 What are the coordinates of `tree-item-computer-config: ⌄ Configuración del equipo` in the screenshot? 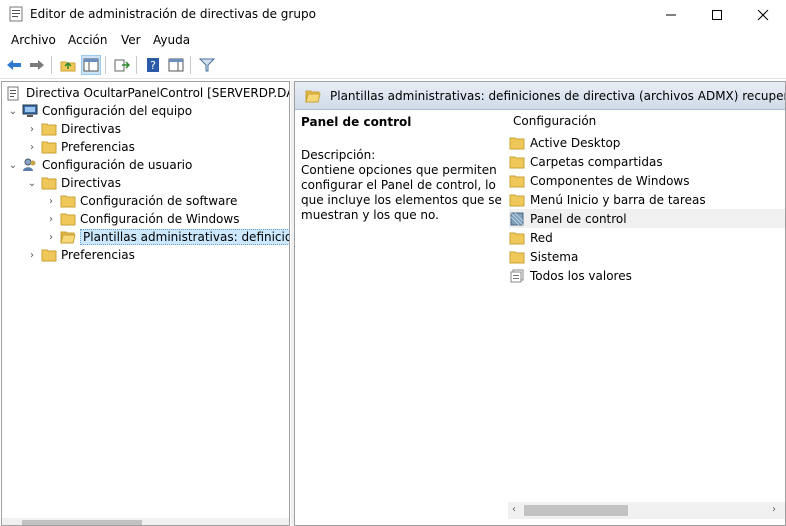 It's located at (100, 111).